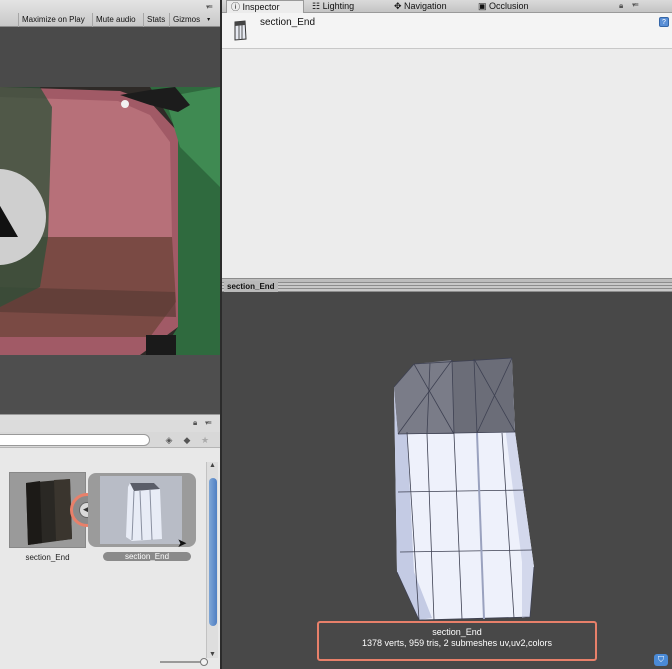 The width and height of the screenshot is (672, 669). I want to click on mute-audio-button: Mute audio, so click(115, 20).